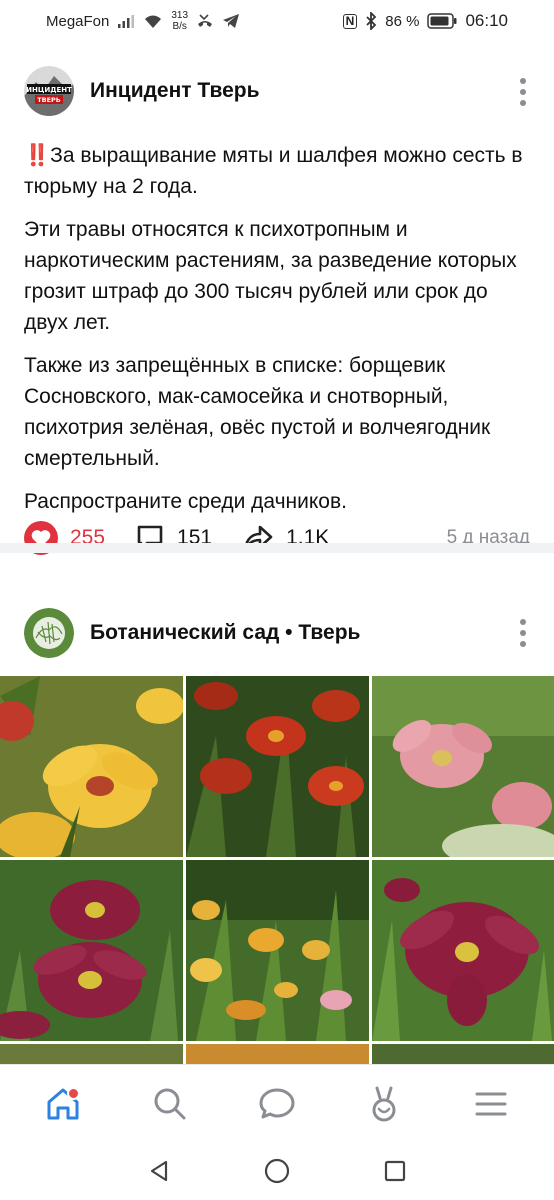 This screenshot has height=1200, width=554. Describe the element at coordinates (91, 950) in the screenshot. I see `photo-purple-daylily` at that location.